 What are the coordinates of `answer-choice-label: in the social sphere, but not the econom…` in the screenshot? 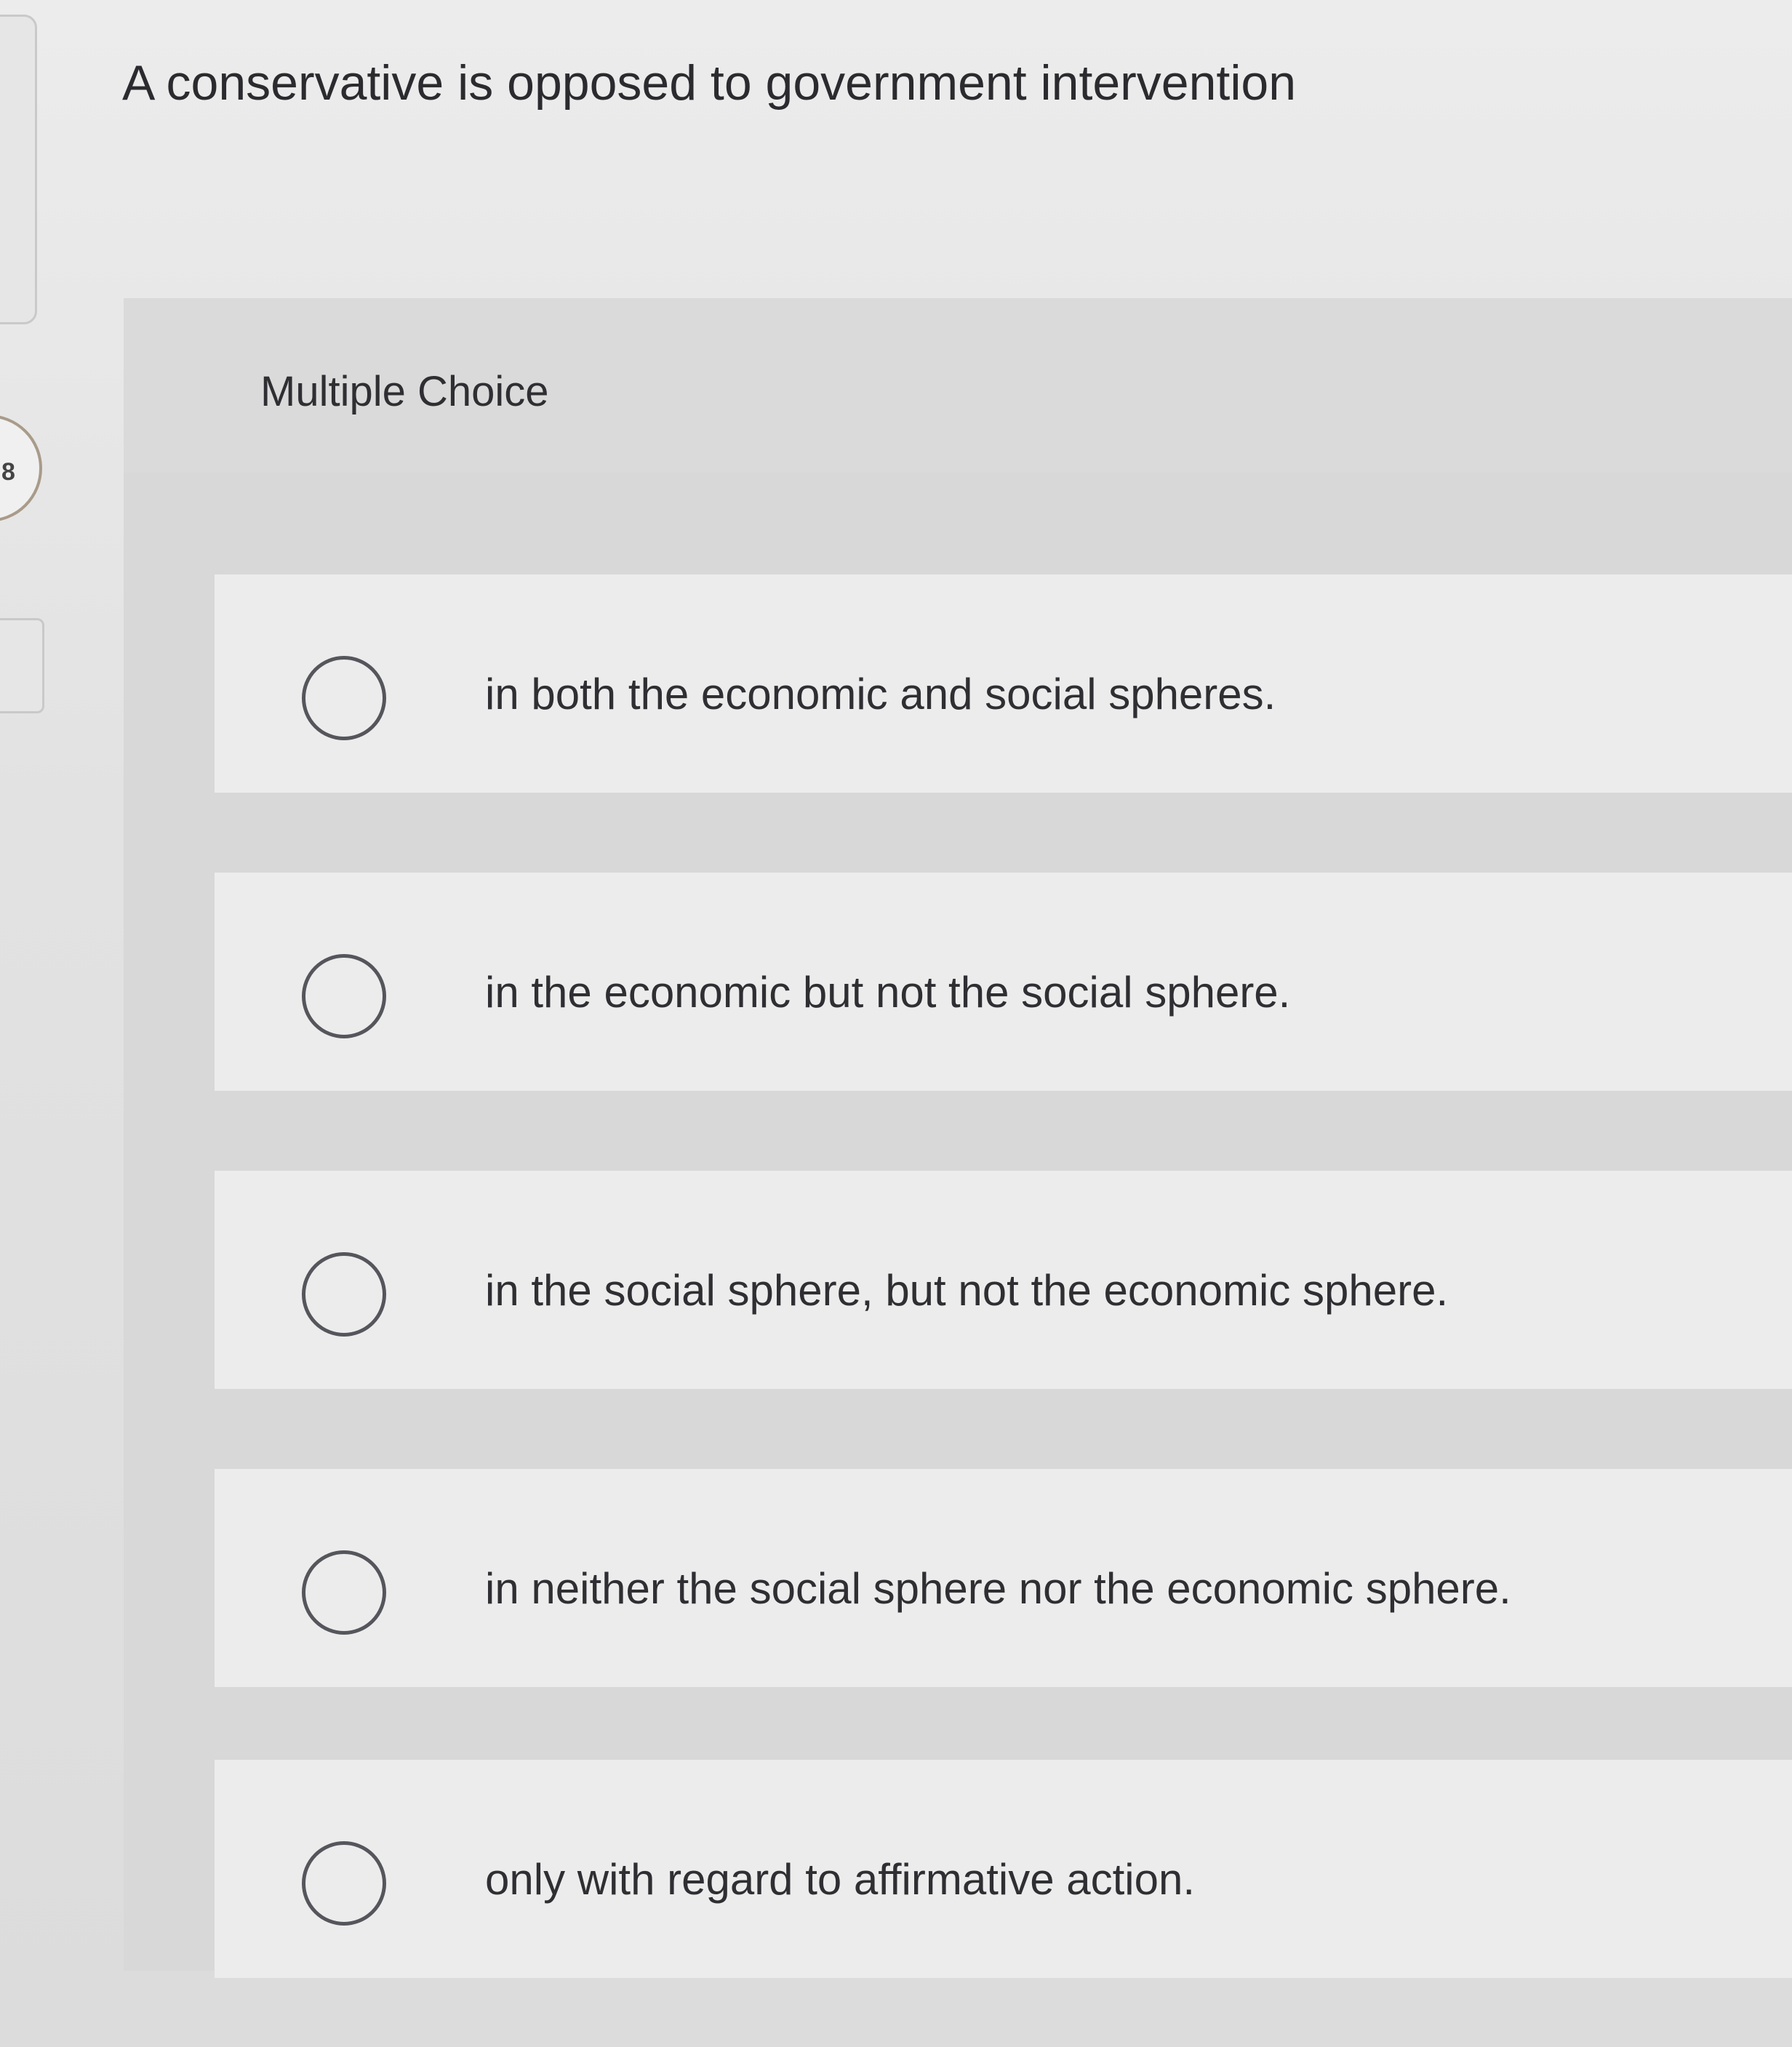 It's located at (967, 1290).